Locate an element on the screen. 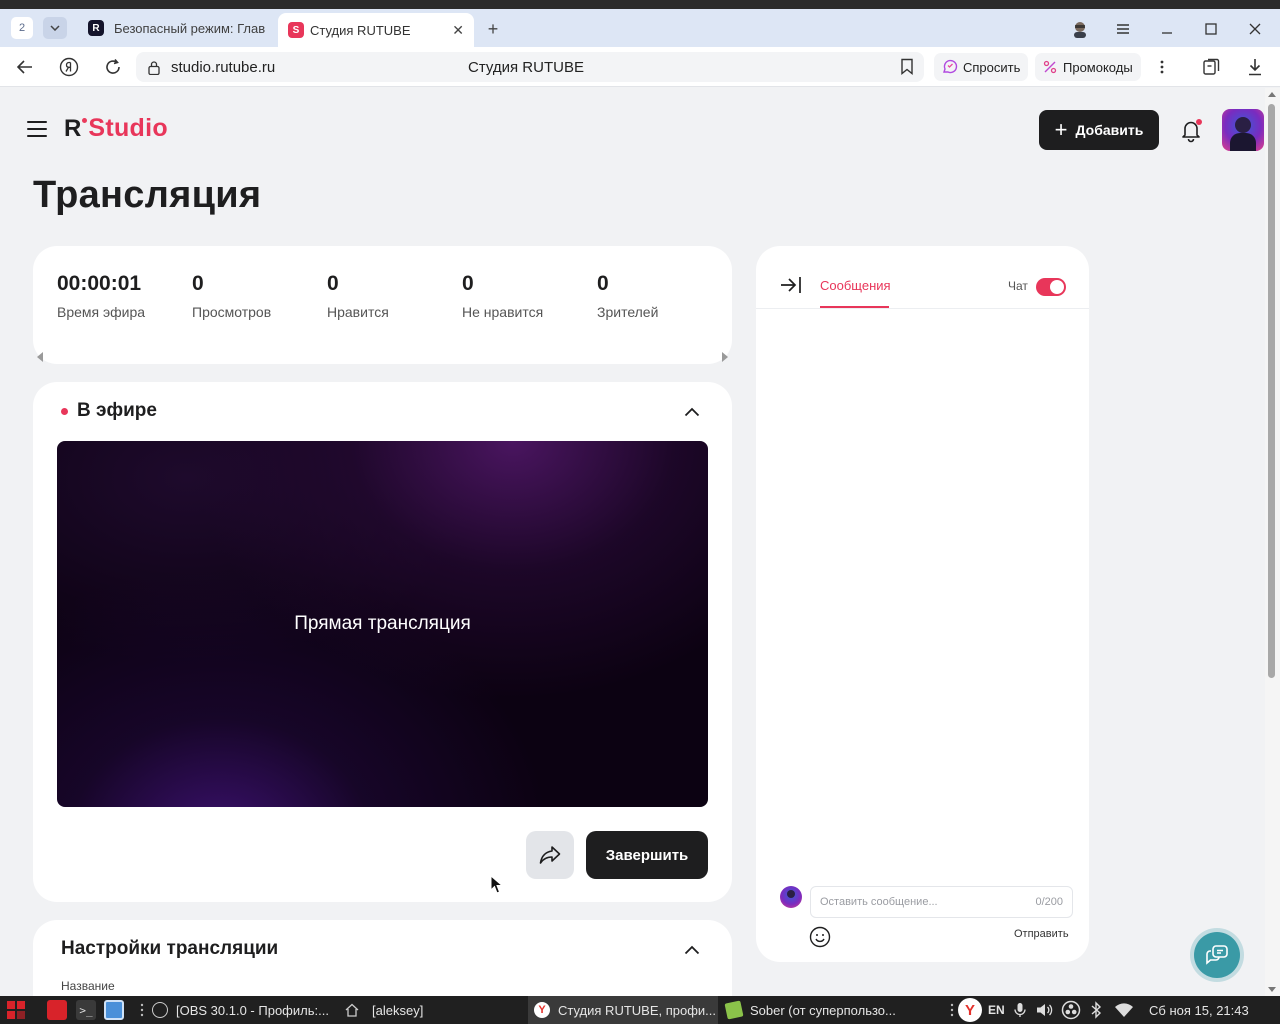 This screenshot has height=1024, width=1280. stat-label: Нравится is located at coordinates (358, 312).